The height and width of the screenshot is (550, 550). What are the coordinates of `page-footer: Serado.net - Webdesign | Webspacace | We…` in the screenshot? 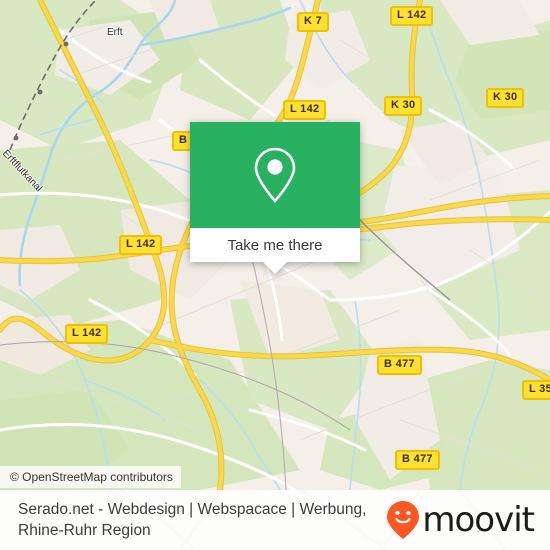 It's located at (275, 520).